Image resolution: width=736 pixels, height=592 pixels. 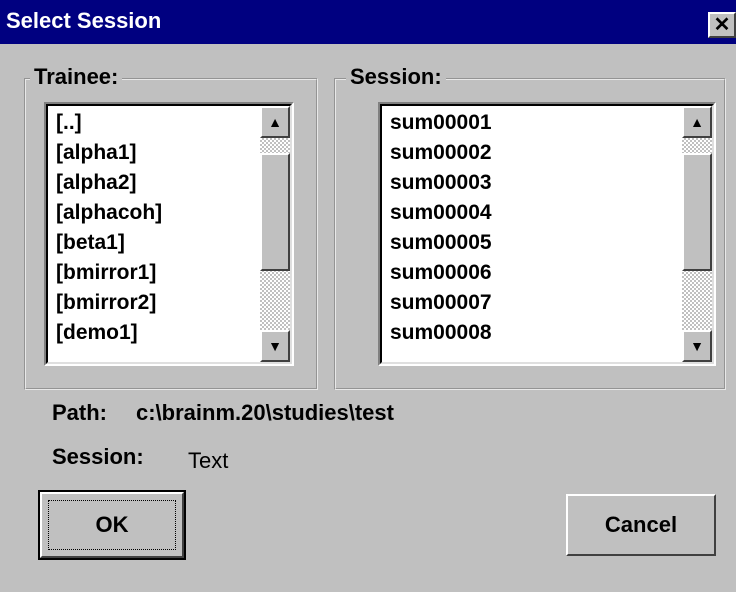 I want to click on close-button: ✕, so click(x=722, y=25).